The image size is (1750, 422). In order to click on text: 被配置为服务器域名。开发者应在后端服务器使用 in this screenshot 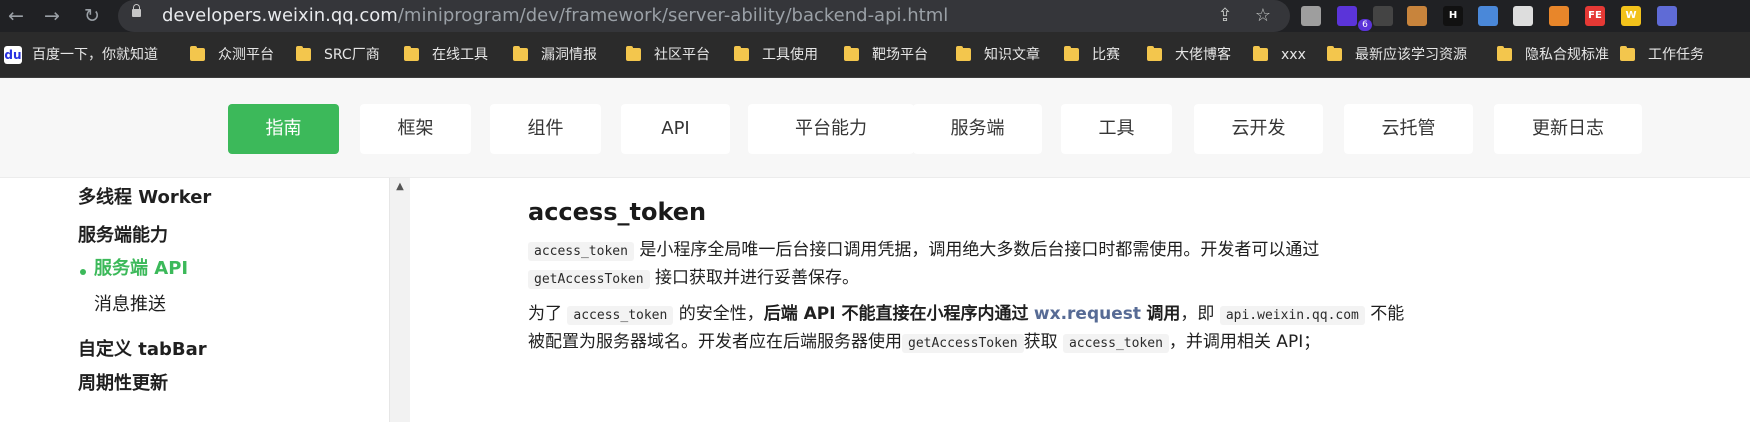, I will do `click(715, 342)`.